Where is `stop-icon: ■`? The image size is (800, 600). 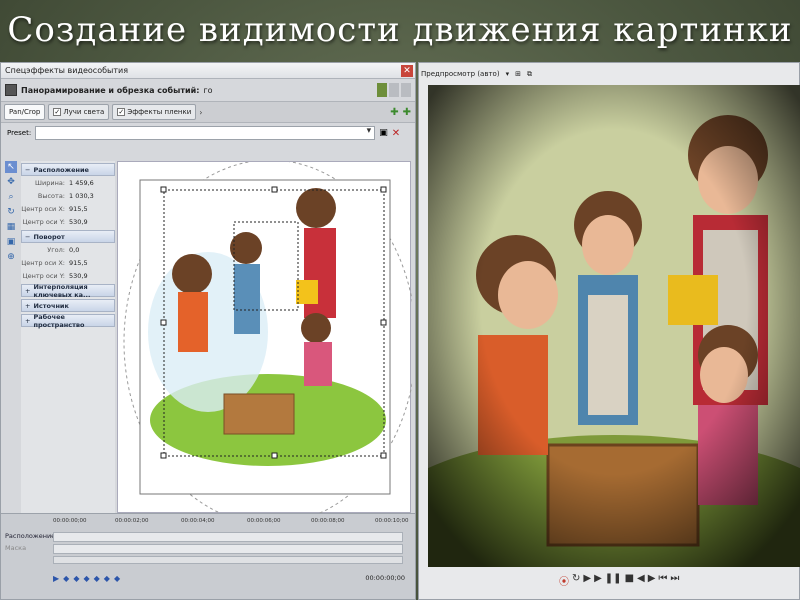
stop-icon: ■ is located at coordinates (629, 580).